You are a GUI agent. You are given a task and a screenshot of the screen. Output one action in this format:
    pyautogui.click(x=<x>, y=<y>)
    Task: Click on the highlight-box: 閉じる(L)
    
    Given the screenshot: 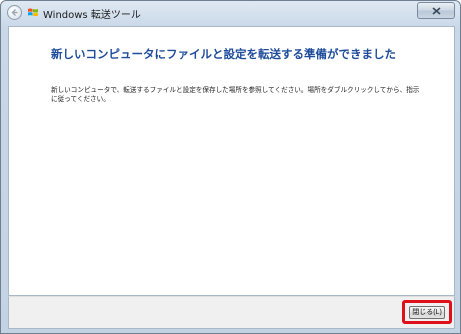 What is the action you would take?
    pyautogui.click(x=427, y=312)
    